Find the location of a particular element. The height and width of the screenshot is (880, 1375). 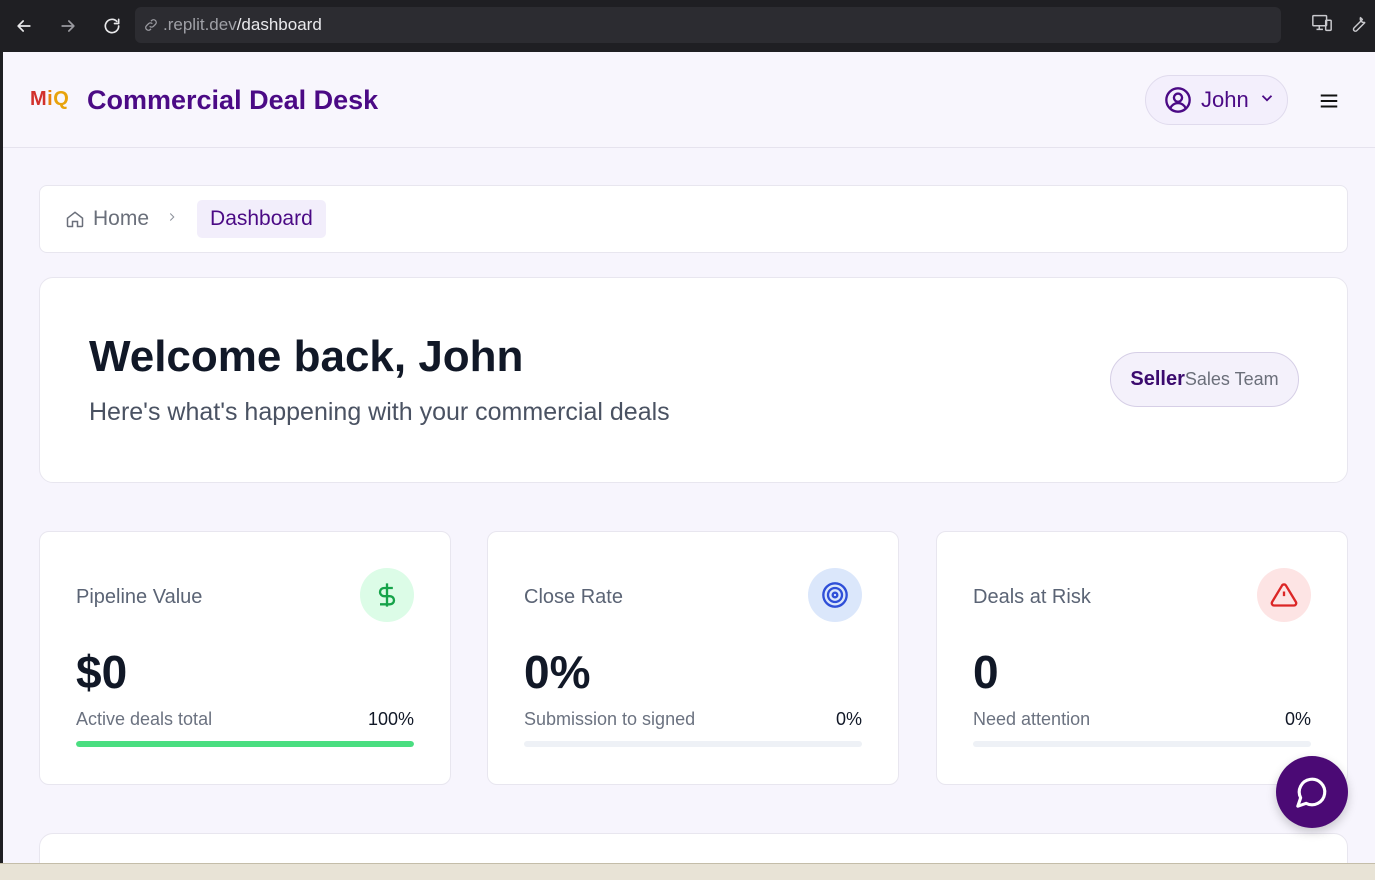

forward-button is located at coordinates (68, 26).